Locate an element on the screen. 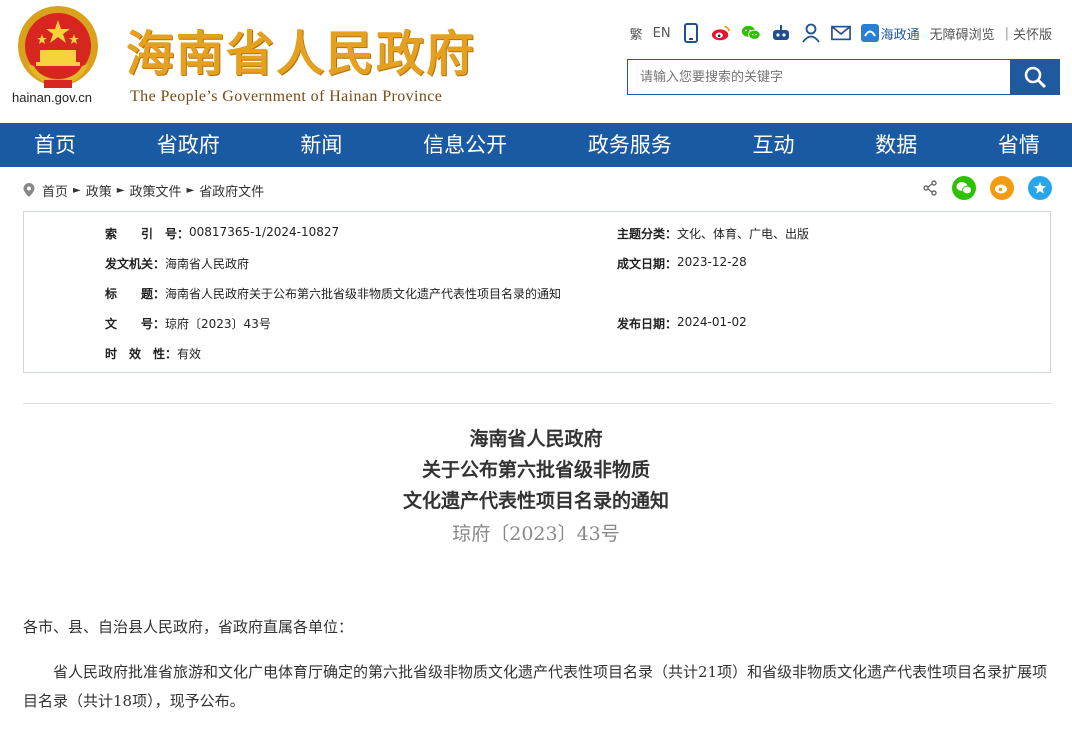 This screenshot has width=1072, height=731. meta-issuer-label: 发文机关： is located at coordinates (135, 264).